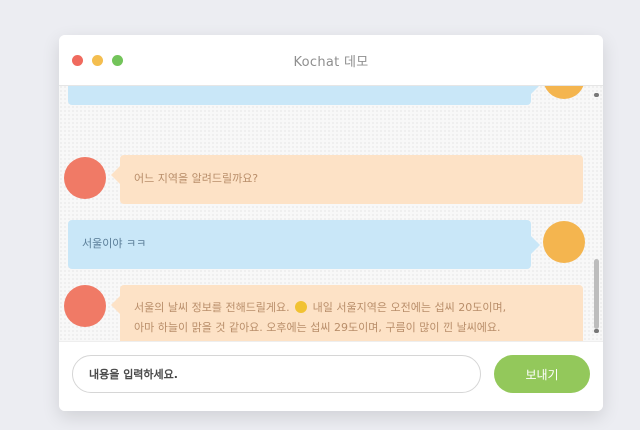 This screenshot has height=430, width=640. Describe the element at coordinates (301, 307) in the screenshot. I see `smiley-emoji-icon` at that location.